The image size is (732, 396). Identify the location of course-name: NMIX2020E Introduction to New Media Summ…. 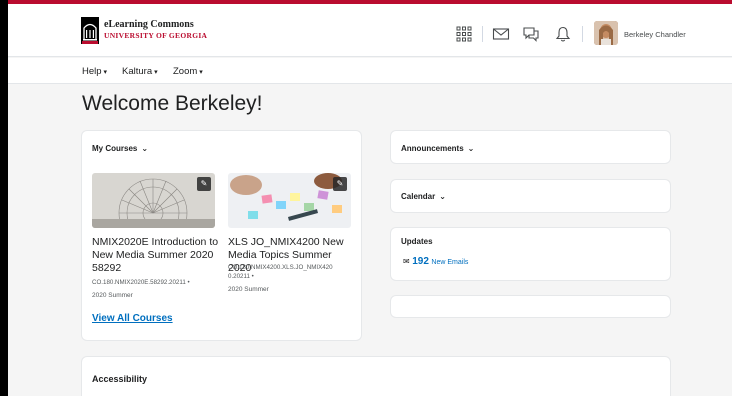
(156, 255).